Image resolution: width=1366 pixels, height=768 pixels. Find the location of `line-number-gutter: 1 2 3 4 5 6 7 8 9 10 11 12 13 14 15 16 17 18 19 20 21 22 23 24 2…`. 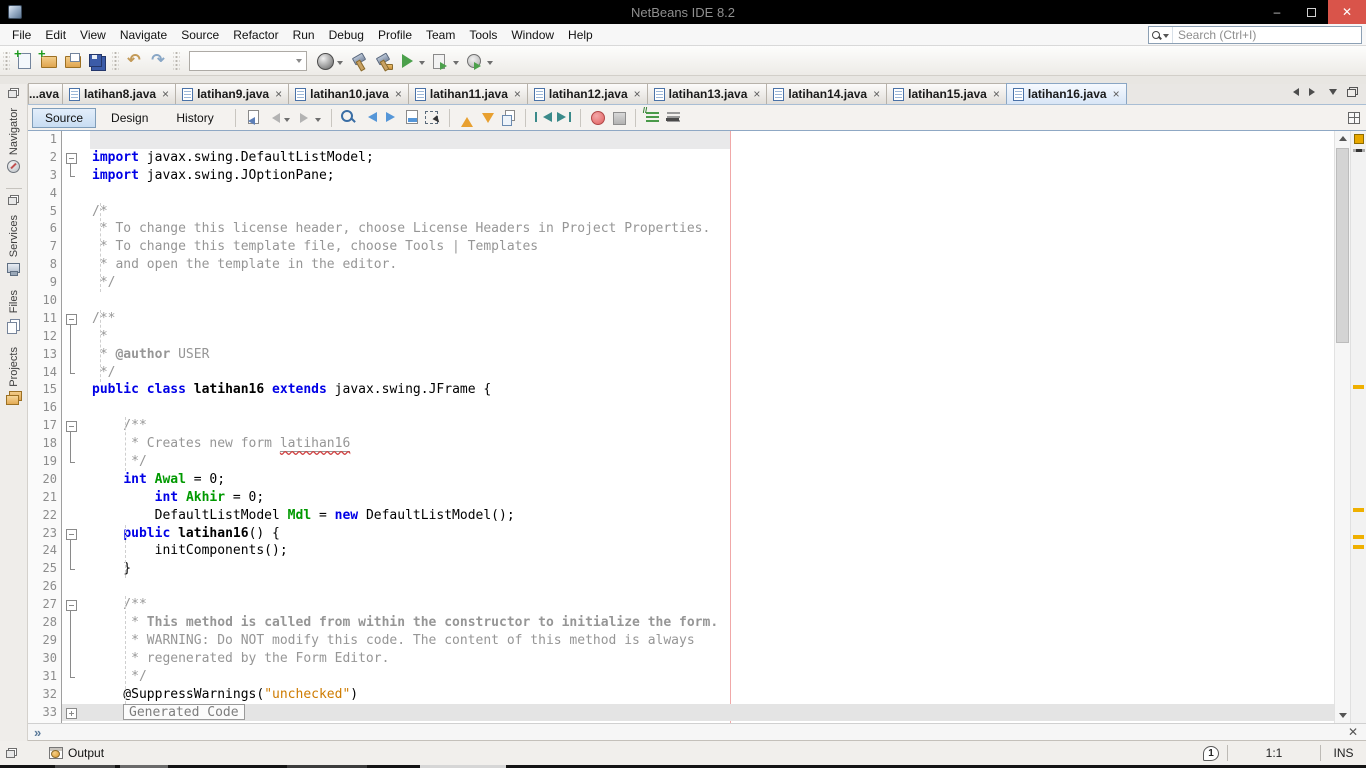

line-number-gutter: 1 2 3 4 5 6 7 8 9 10 11 12 13 14 15 16 17 18 19 20 21 22 23 24 2… is located at coordinates (49, 427).